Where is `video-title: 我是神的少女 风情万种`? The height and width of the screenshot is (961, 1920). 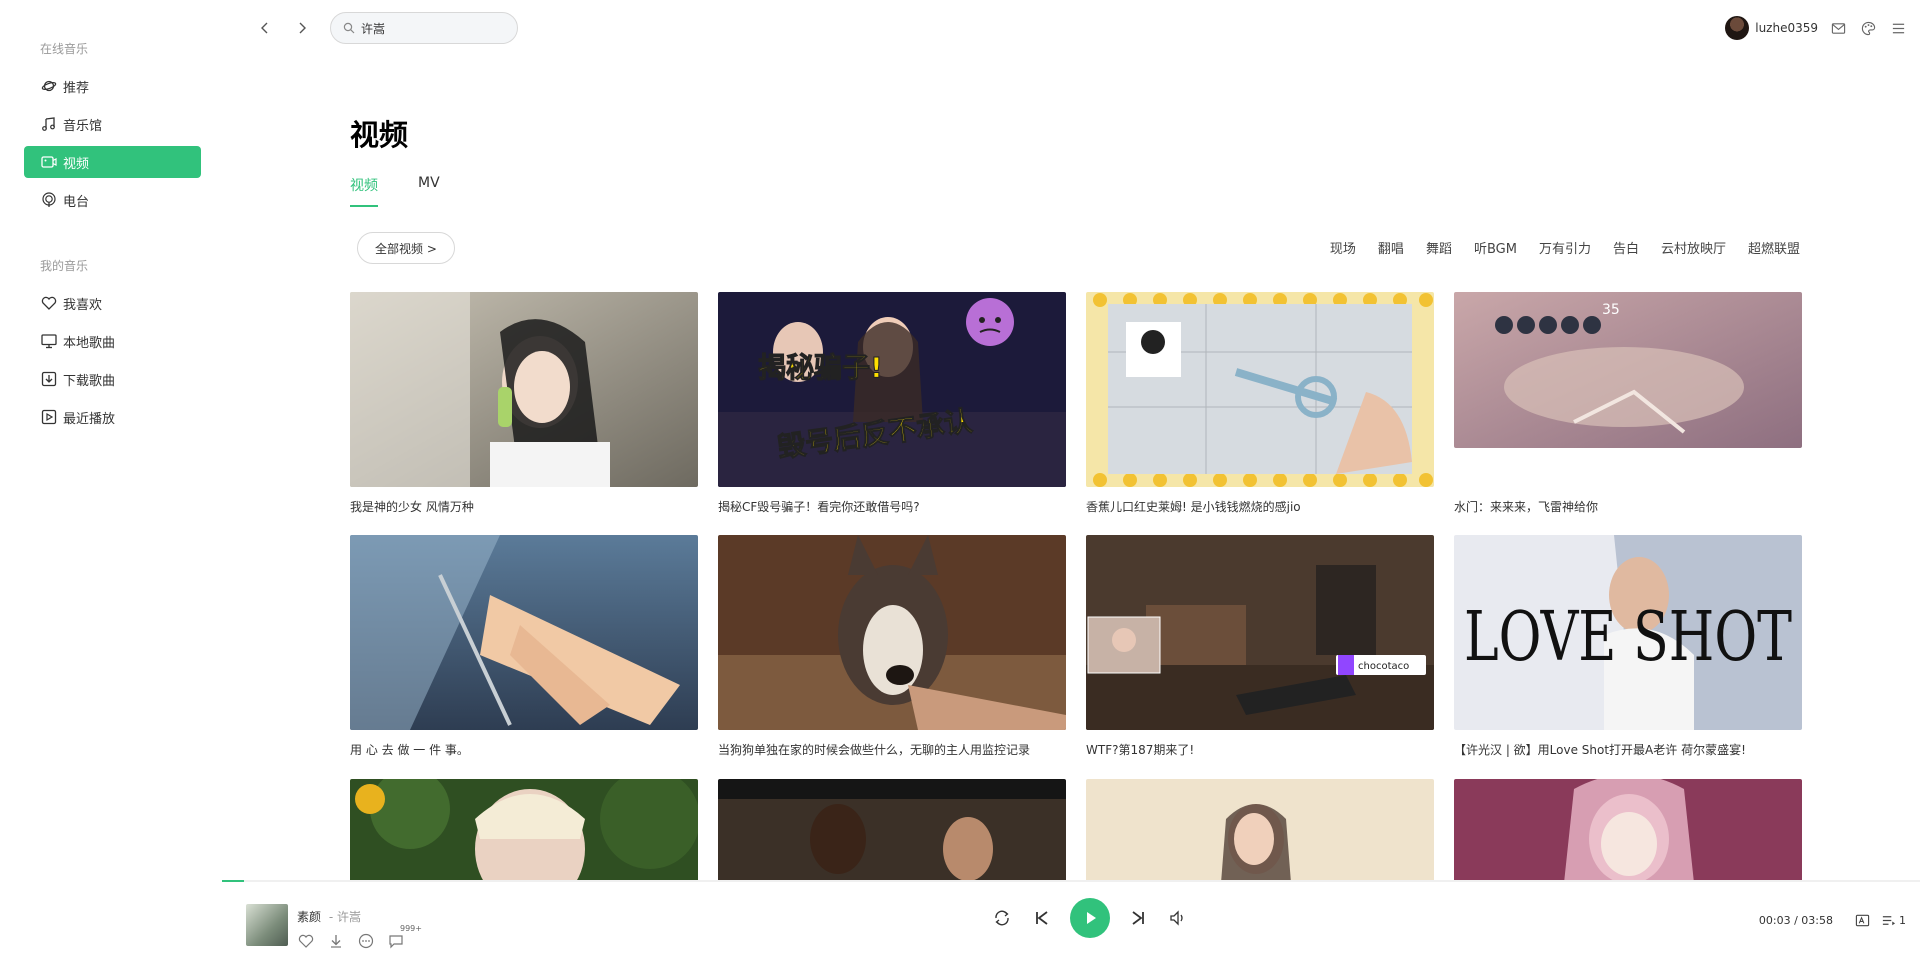 video-title: 我是神的少女 风情万种 is located at coordinates (524, 506).